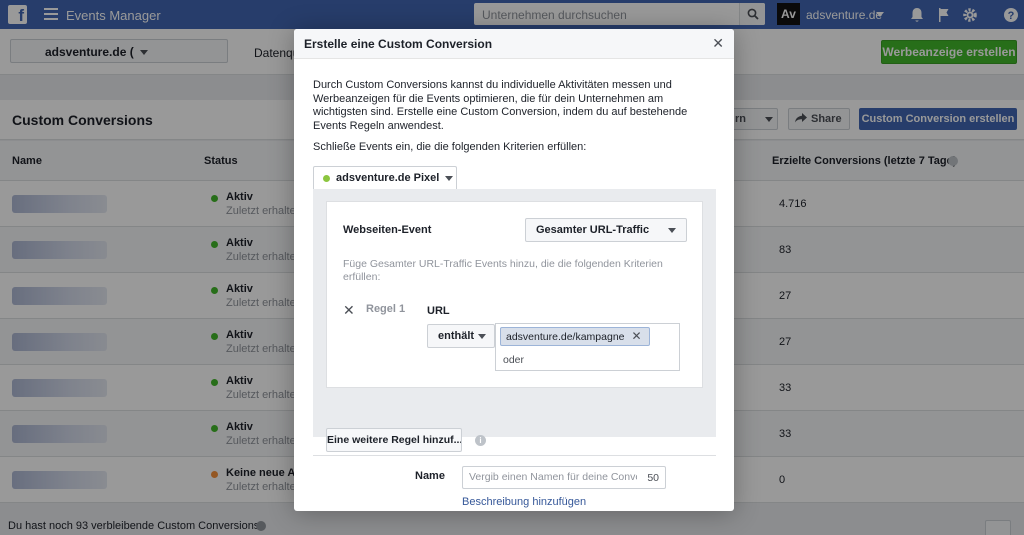 The width and height of the screenshot is (1024, 535). I want to click on add-description-link: Beschreibung hinzufügen, so click(524, 502).